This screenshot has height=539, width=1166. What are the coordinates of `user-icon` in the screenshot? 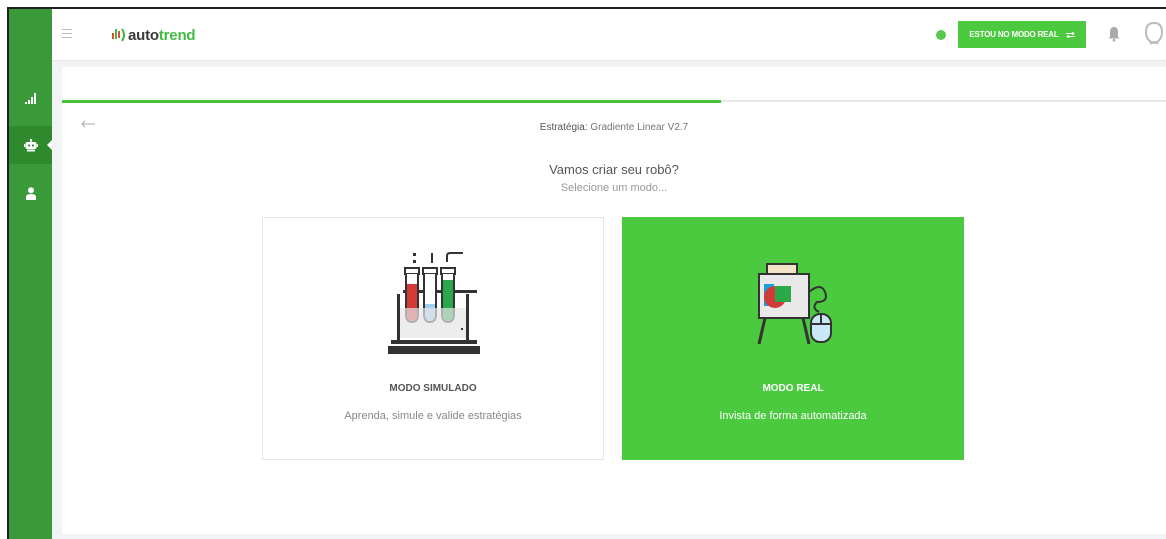 It's located at (30, 193).